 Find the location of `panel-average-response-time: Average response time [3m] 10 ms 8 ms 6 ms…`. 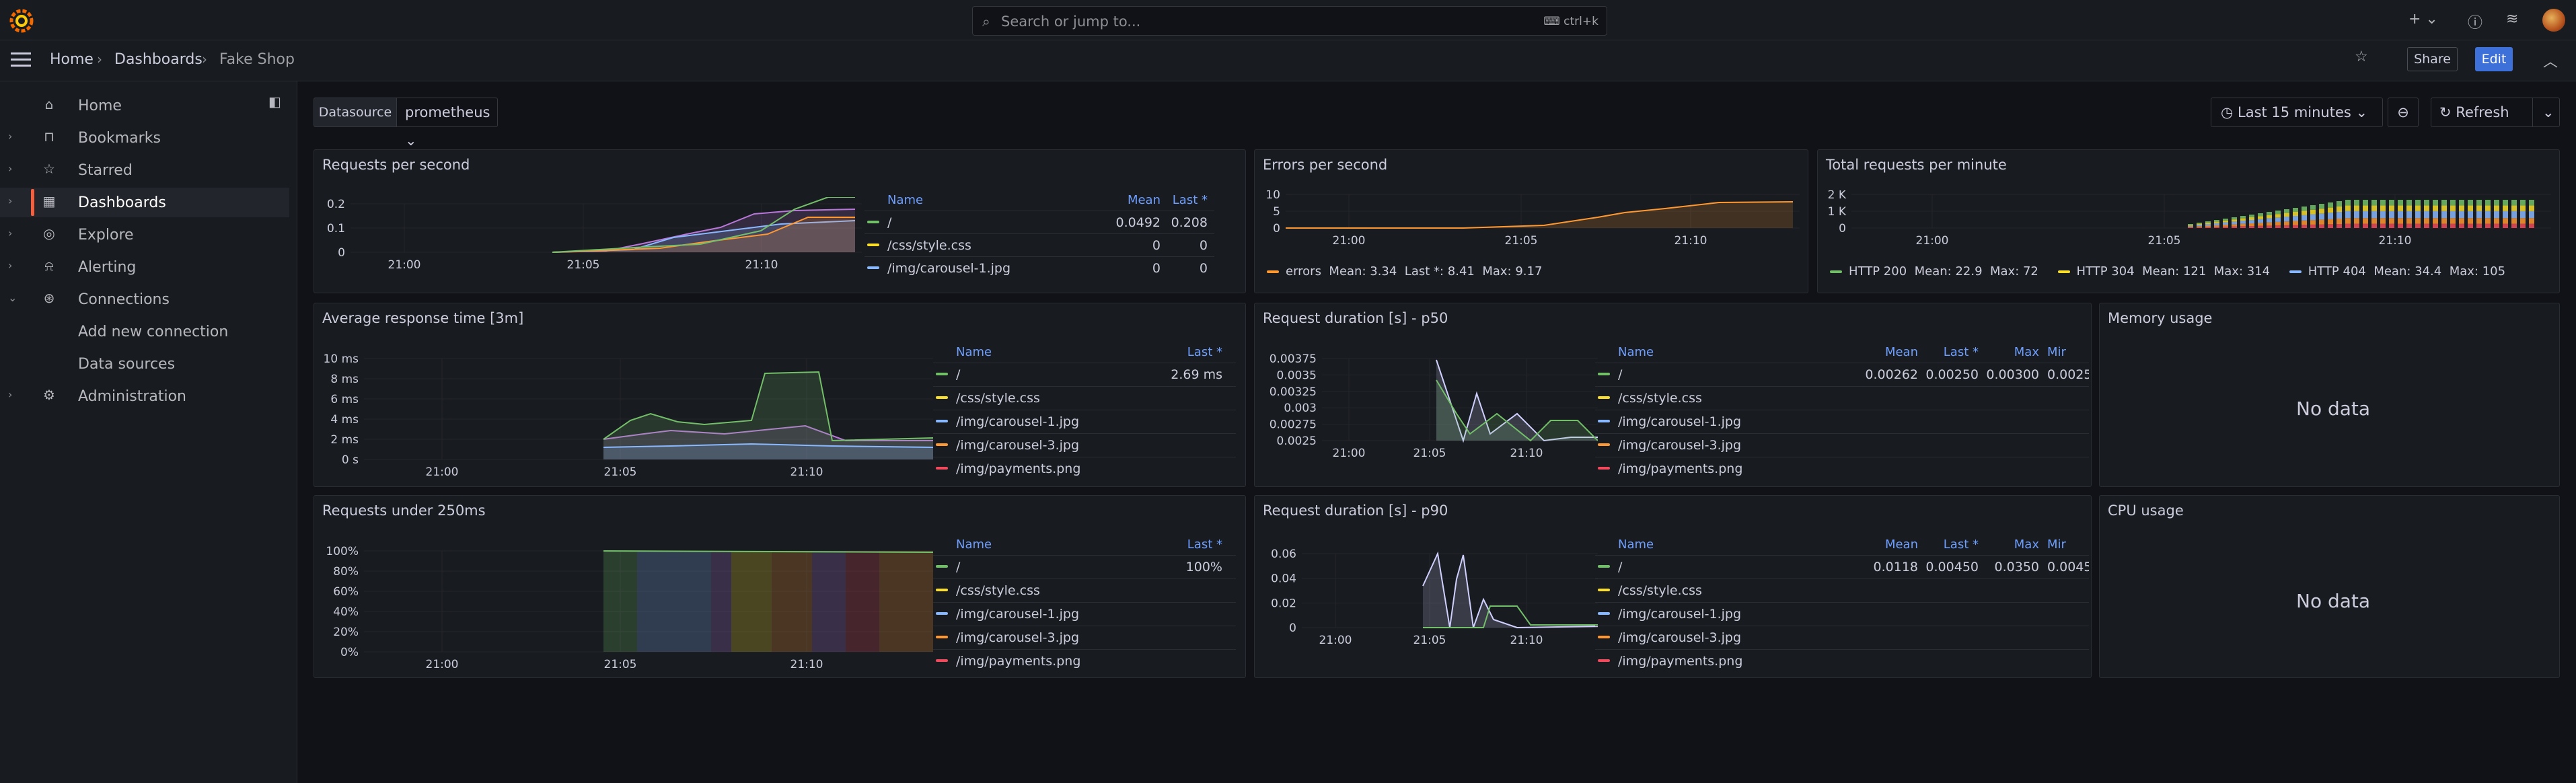

panel-average-response-time: Average response time [3m] 10 ms 8 ms 6 ms… is located at coordinates (780, 395).